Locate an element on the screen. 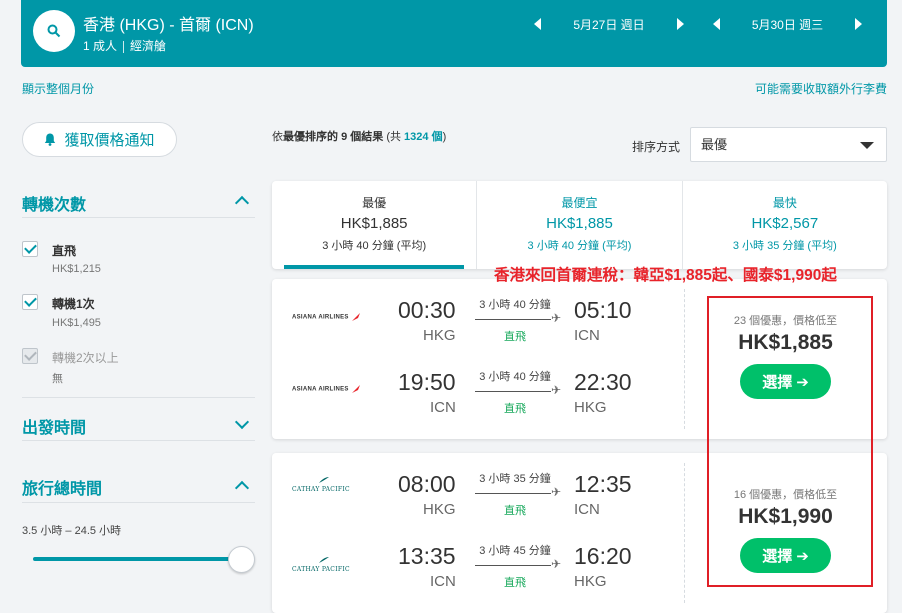  search-button is located at coordinates (54, 31).